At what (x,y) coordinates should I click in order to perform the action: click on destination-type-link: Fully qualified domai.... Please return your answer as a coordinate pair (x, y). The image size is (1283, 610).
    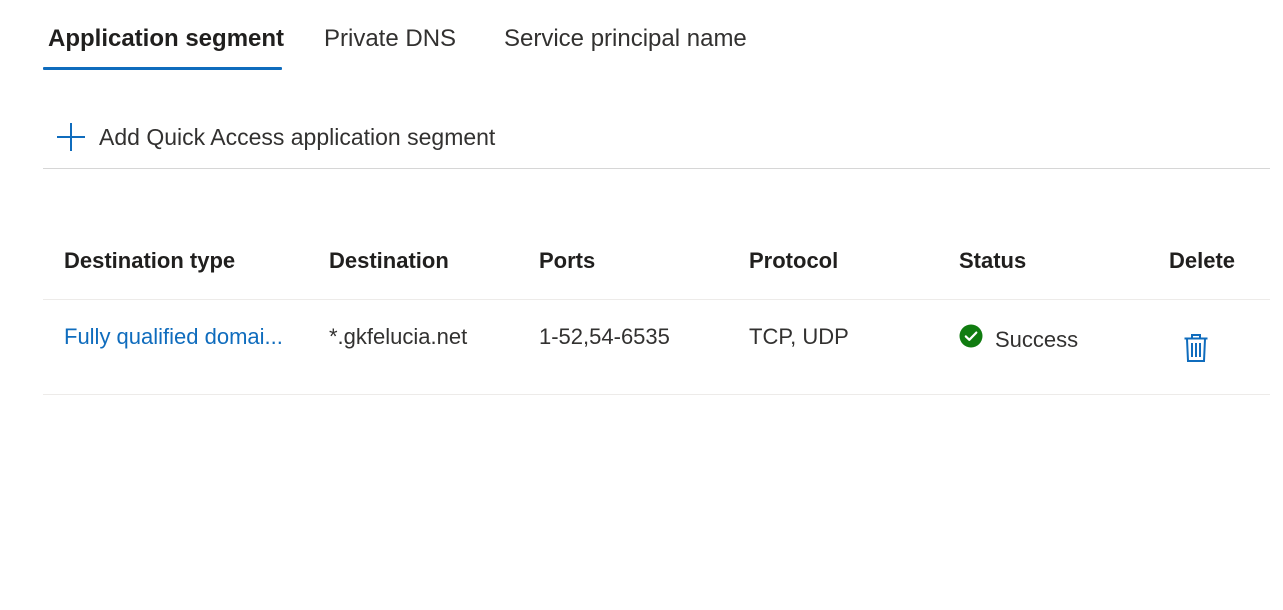
    Looking at the image, I should click on (173, 337).